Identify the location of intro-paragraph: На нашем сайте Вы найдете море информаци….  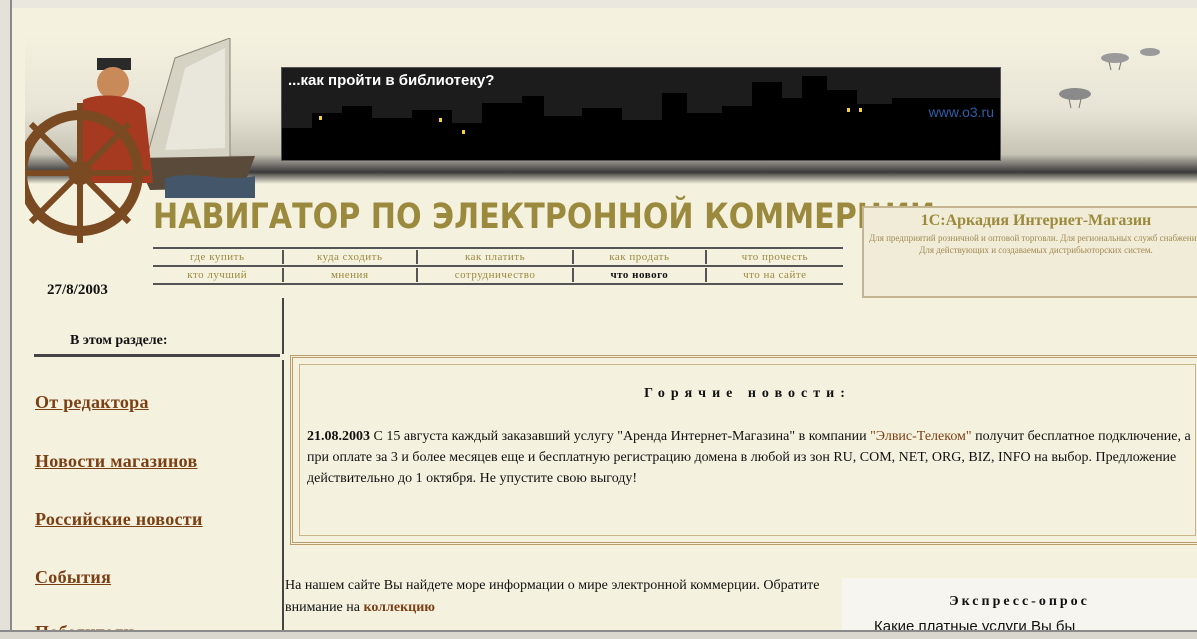
(555, 597).